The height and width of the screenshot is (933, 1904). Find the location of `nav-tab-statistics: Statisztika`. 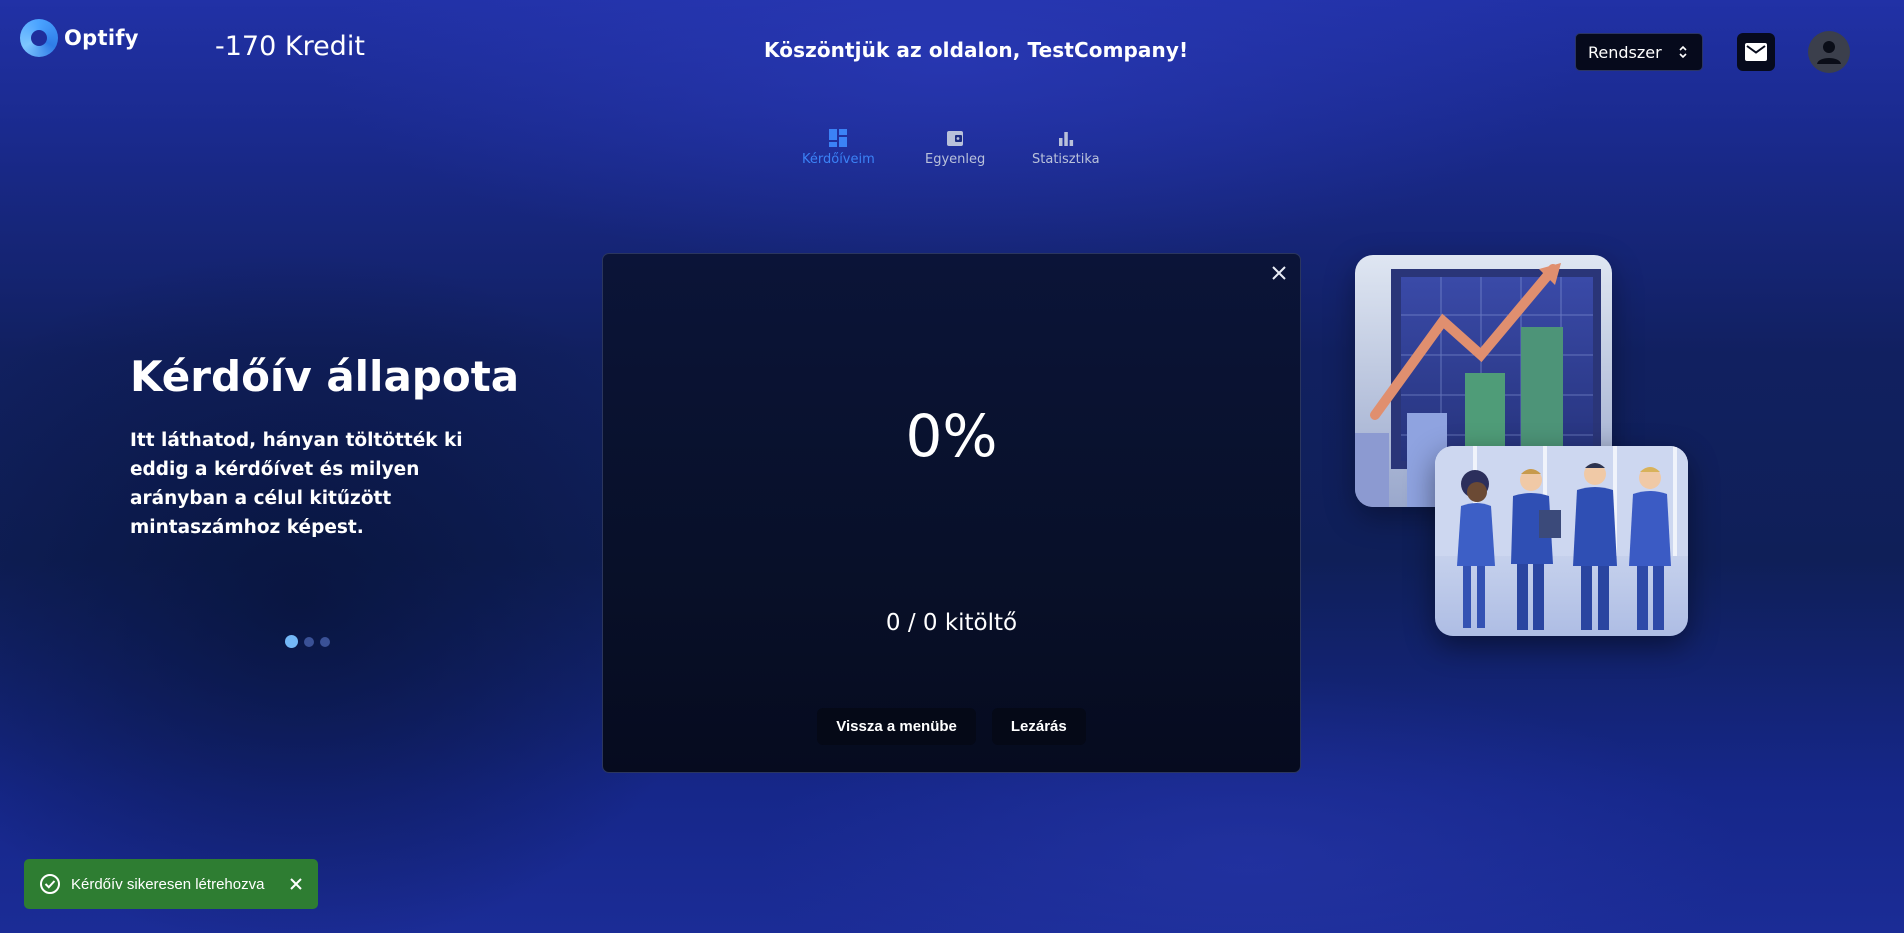

nav-tab-statistics: Statisztika is located at coordinates (1066, 147).